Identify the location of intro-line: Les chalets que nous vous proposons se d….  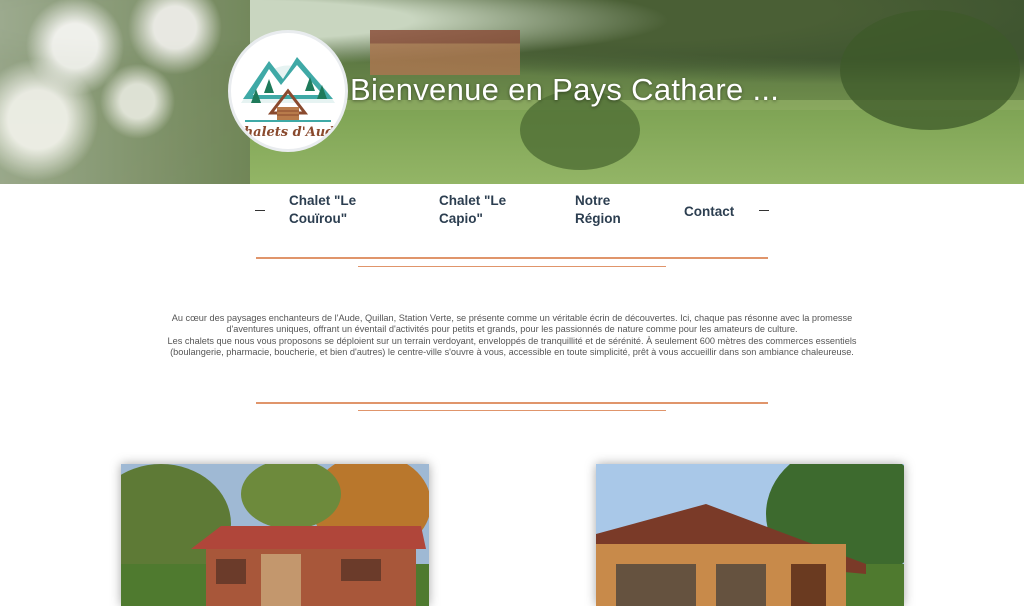
(512, 340).